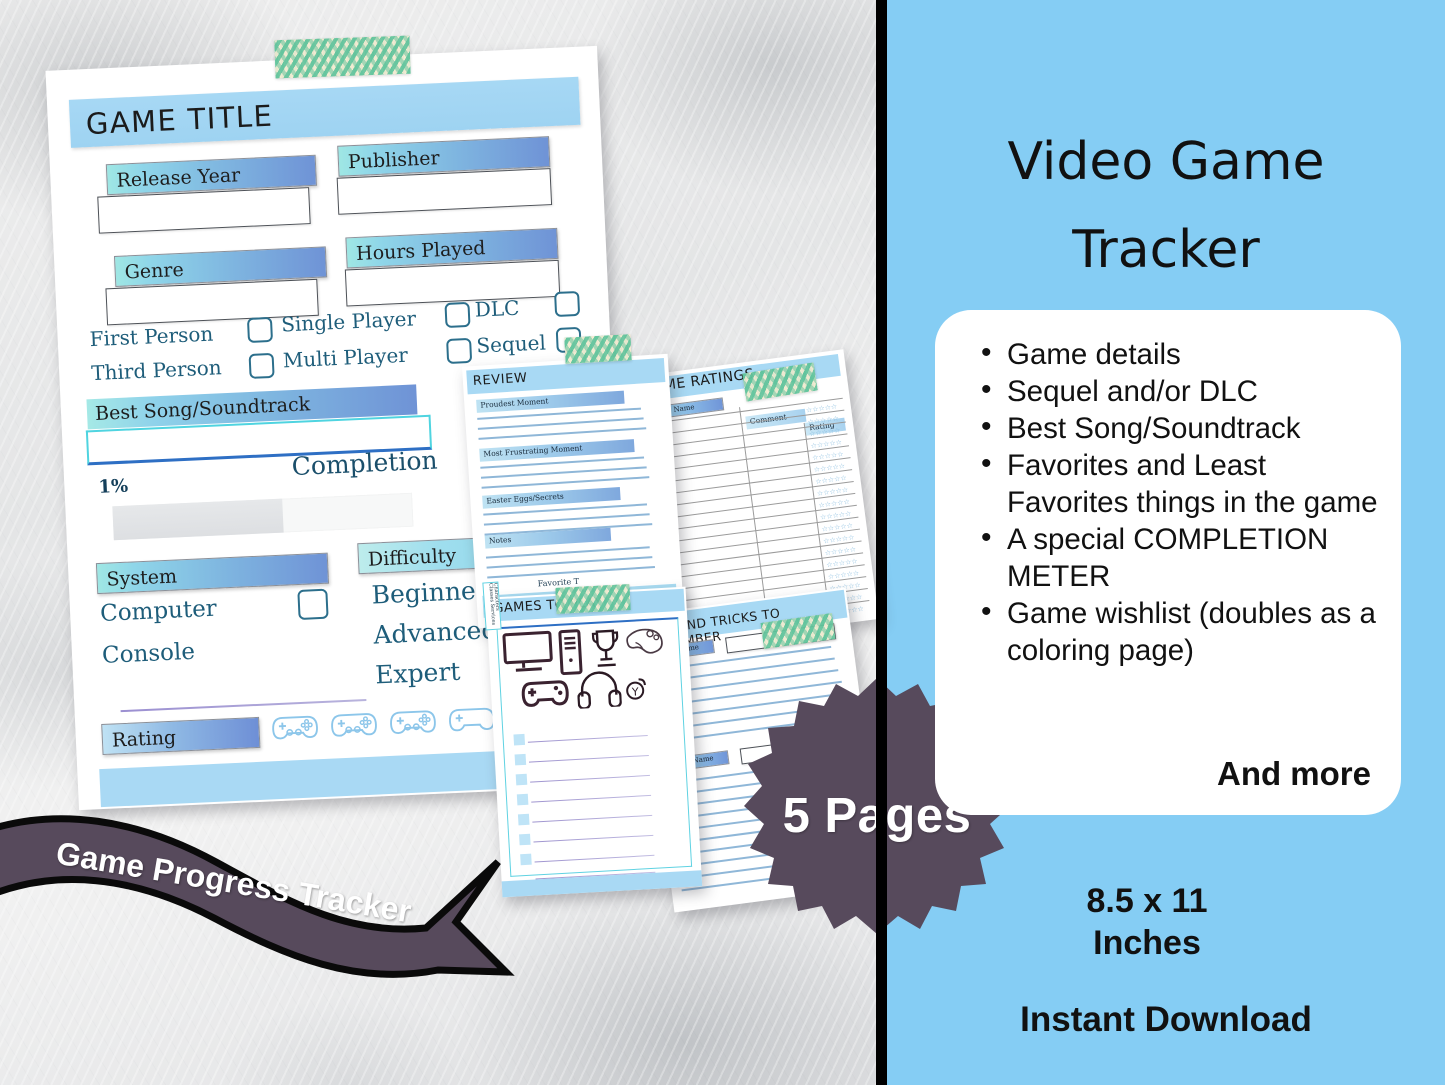 The width and height of the screenshot is (1445, 1085). I want to click on feature-item: A special COMPLETION METER, so click(1182, 557).